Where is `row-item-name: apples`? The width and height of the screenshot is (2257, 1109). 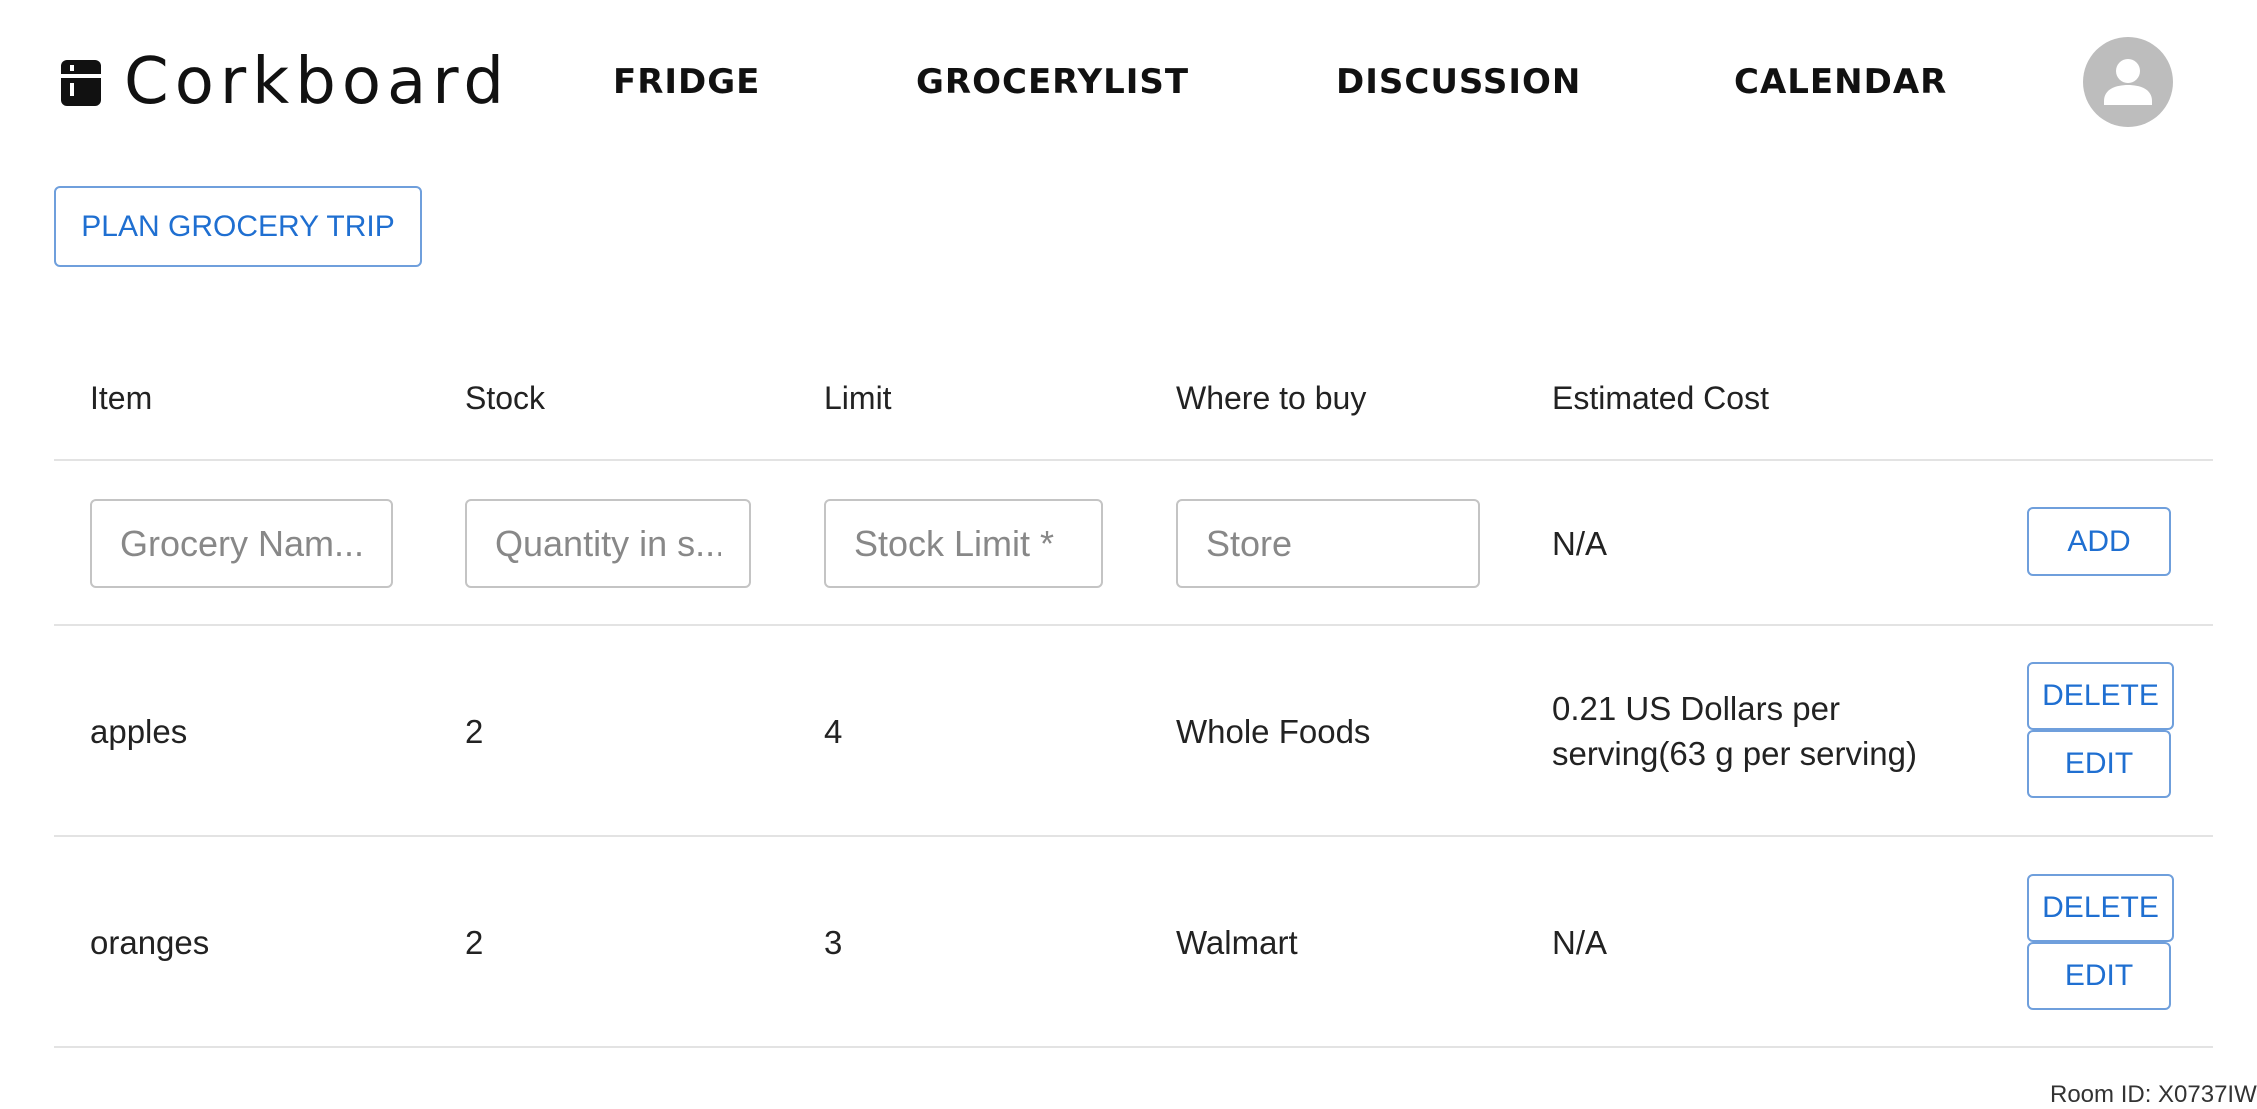 row-item-name: apples is located at coordinates (139, 731).